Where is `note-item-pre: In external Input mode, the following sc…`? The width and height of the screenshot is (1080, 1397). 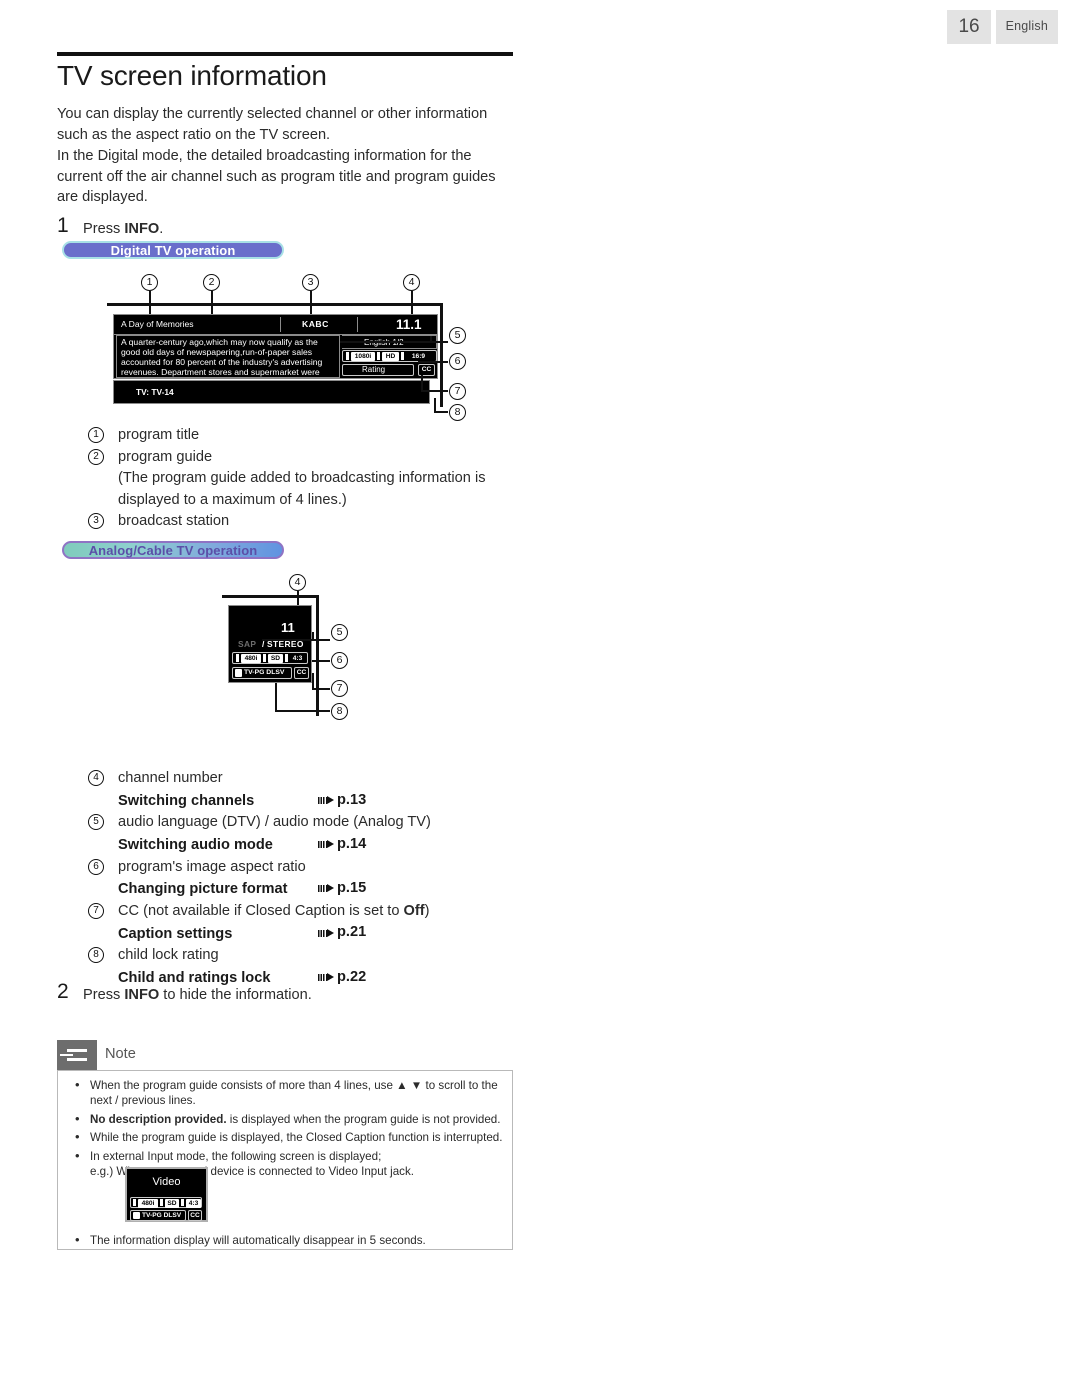
note-item-pre: In external Input mode, the following sc… is located at coordinates (236, 1156).